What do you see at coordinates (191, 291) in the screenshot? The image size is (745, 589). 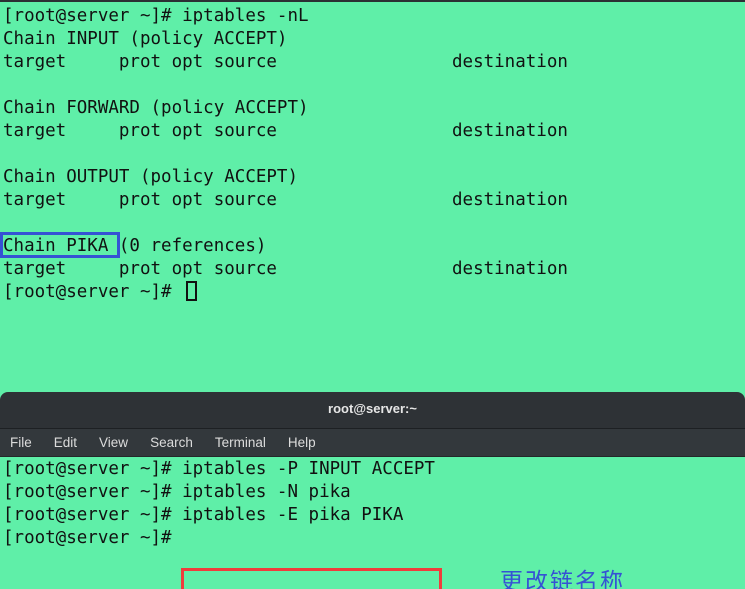 I see `terminal-cursor-outline` at bounding box center [191, 291].